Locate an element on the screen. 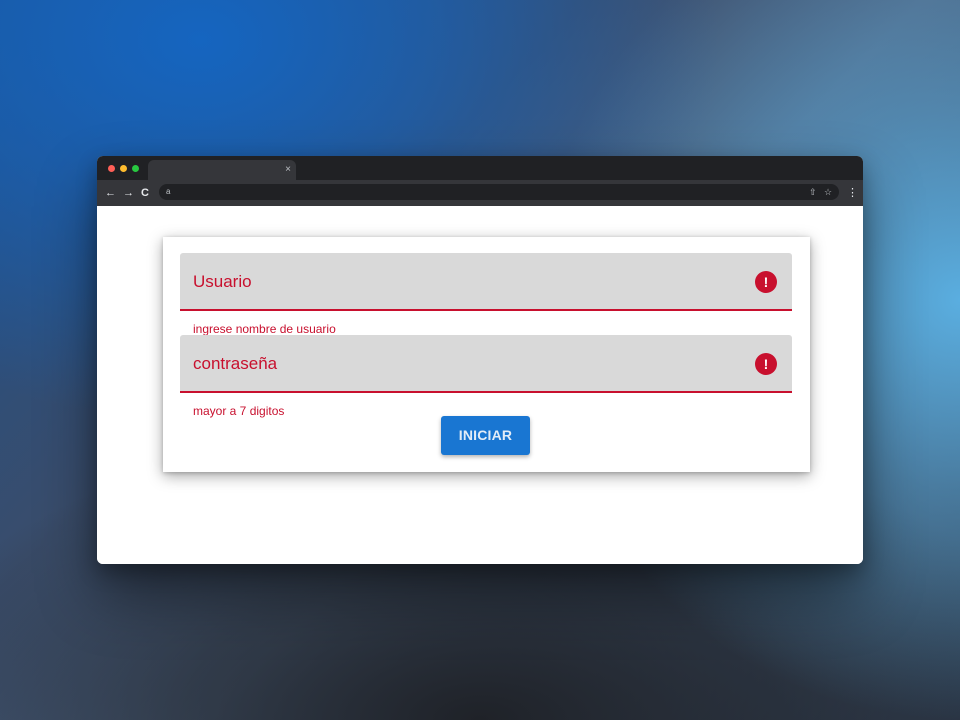 This screenshot has width=960, height=720. browser-toolbar: ← → C a ⇧ ☆ ⋮ is located at coordinates (480, 193).